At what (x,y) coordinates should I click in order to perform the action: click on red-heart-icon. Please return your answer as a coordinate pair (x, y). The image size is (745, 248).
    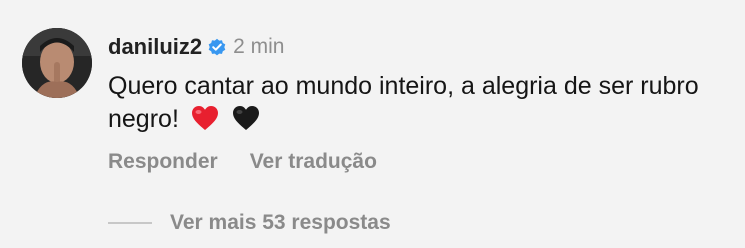
    Looking at the image, I should click on (205, 118).